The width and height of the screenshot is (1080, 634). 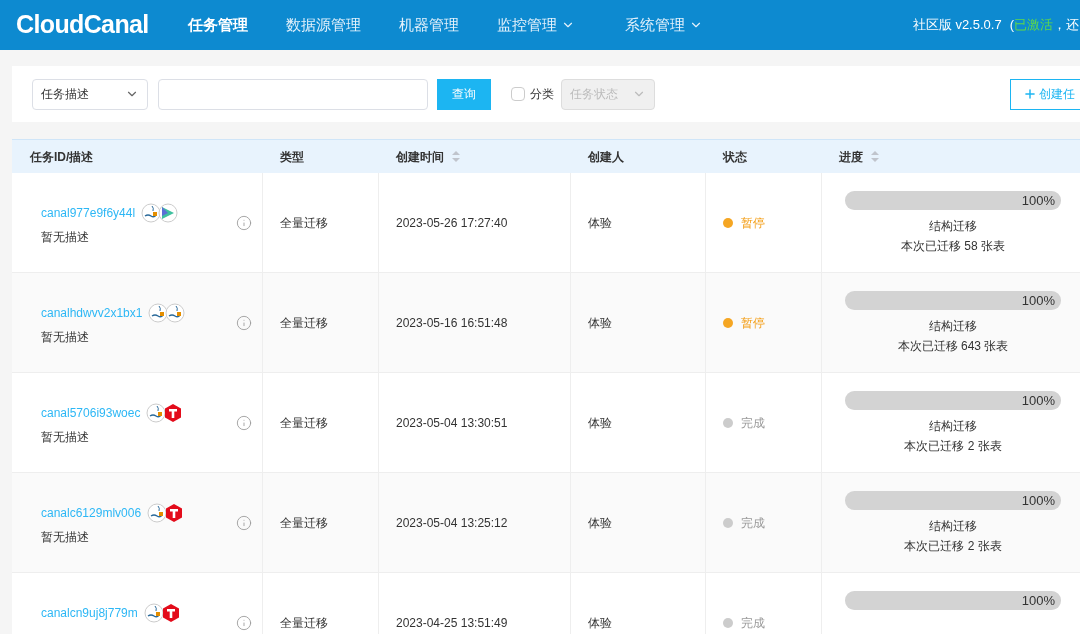 What do you see at coordinates (92, 313) in the screenshot?
I see `task-id-link: canalhdwvv2x1bx1` at bounding box center [92, 313].